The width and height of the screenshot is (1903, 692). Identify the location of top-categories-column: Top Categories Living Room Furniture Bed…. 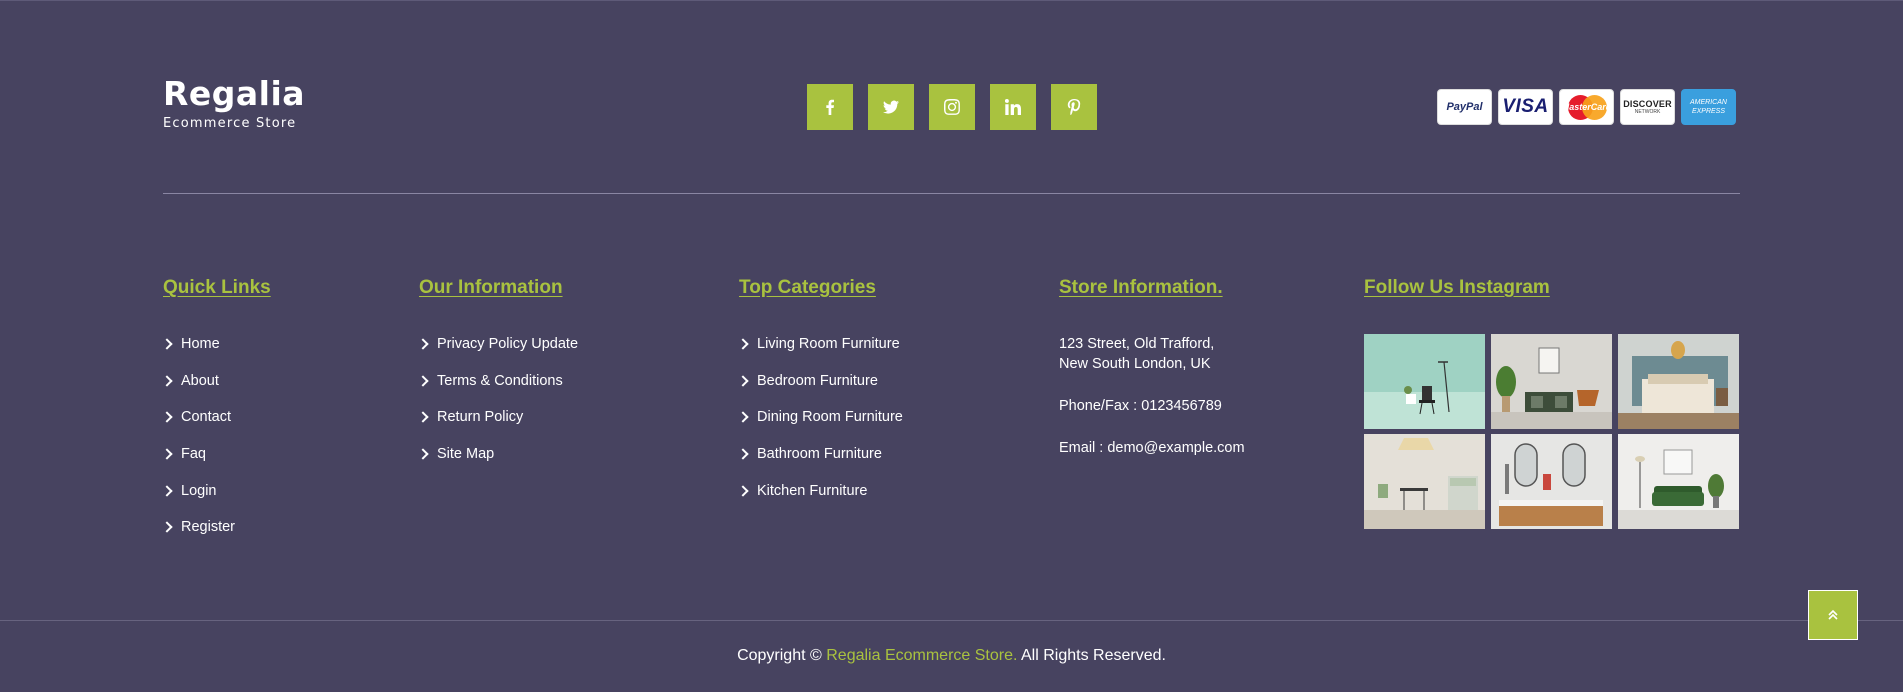
(820, 387).